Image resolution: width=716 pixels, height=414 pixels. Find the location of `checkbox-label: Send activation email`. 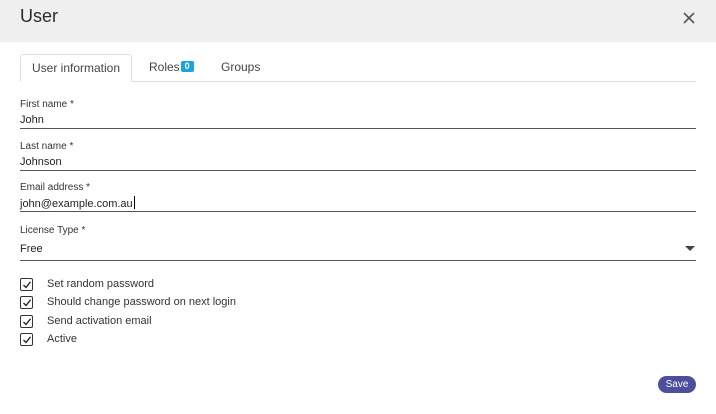

checkbox-label: Send activation email is located at coordinates (99, 321).